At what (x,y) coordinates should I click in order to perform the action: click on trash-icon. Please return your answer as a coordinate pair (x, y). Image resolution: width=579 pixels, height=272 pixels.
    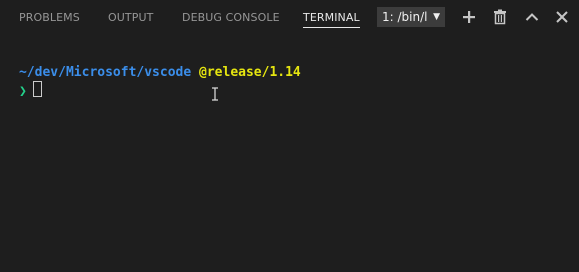
    Looking at the image, I should click on (500, 17).